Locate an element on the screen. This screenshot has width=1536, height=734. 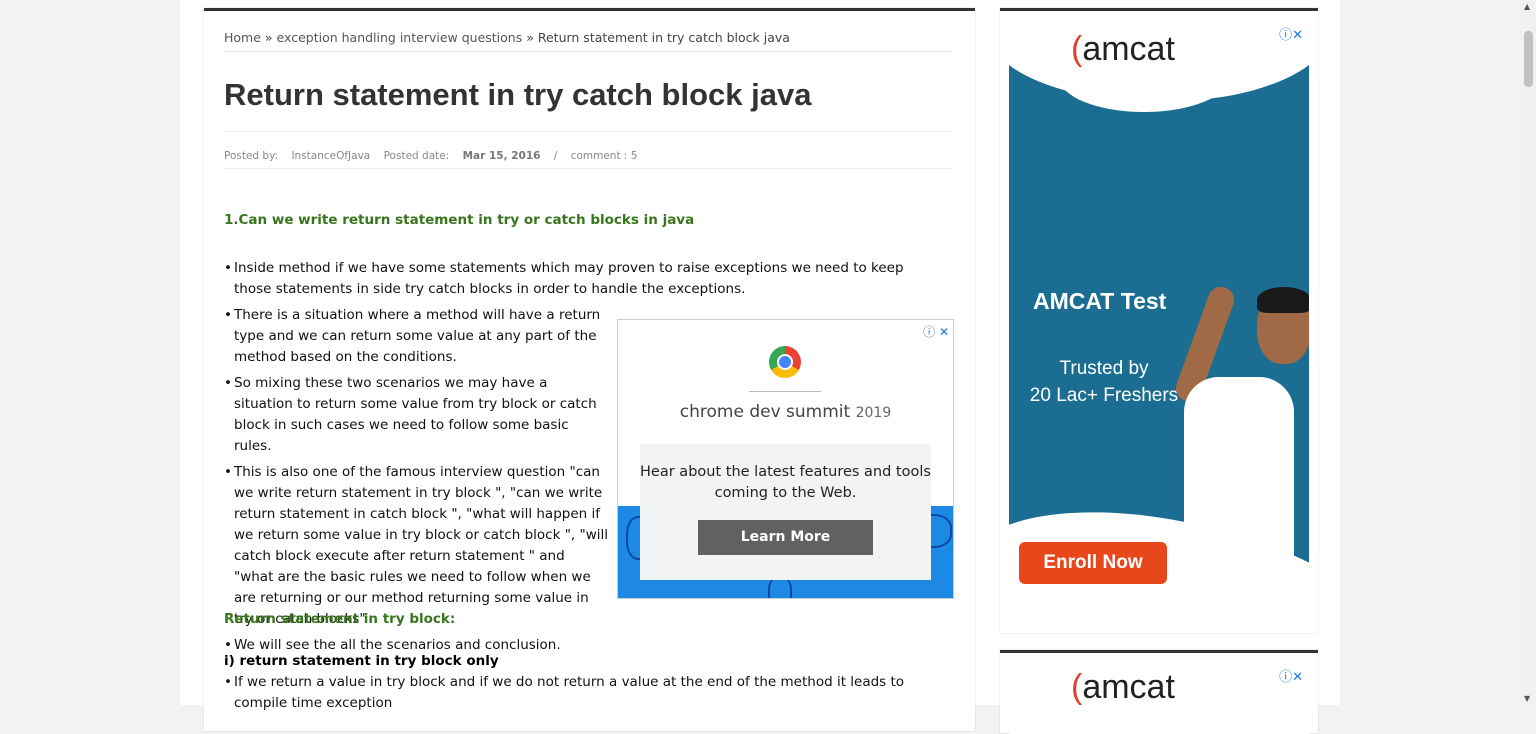
comment-count-link: comment : 5 is located at coordinates (604, 156).